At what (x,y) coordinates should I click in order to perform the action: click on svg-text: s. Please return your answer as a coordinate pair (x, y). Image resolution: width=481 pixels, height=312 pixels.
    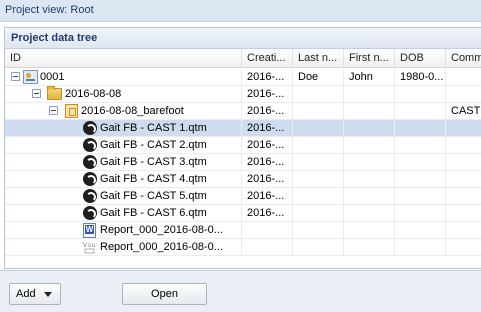
    Looking at the image, I should click on (89, 246).